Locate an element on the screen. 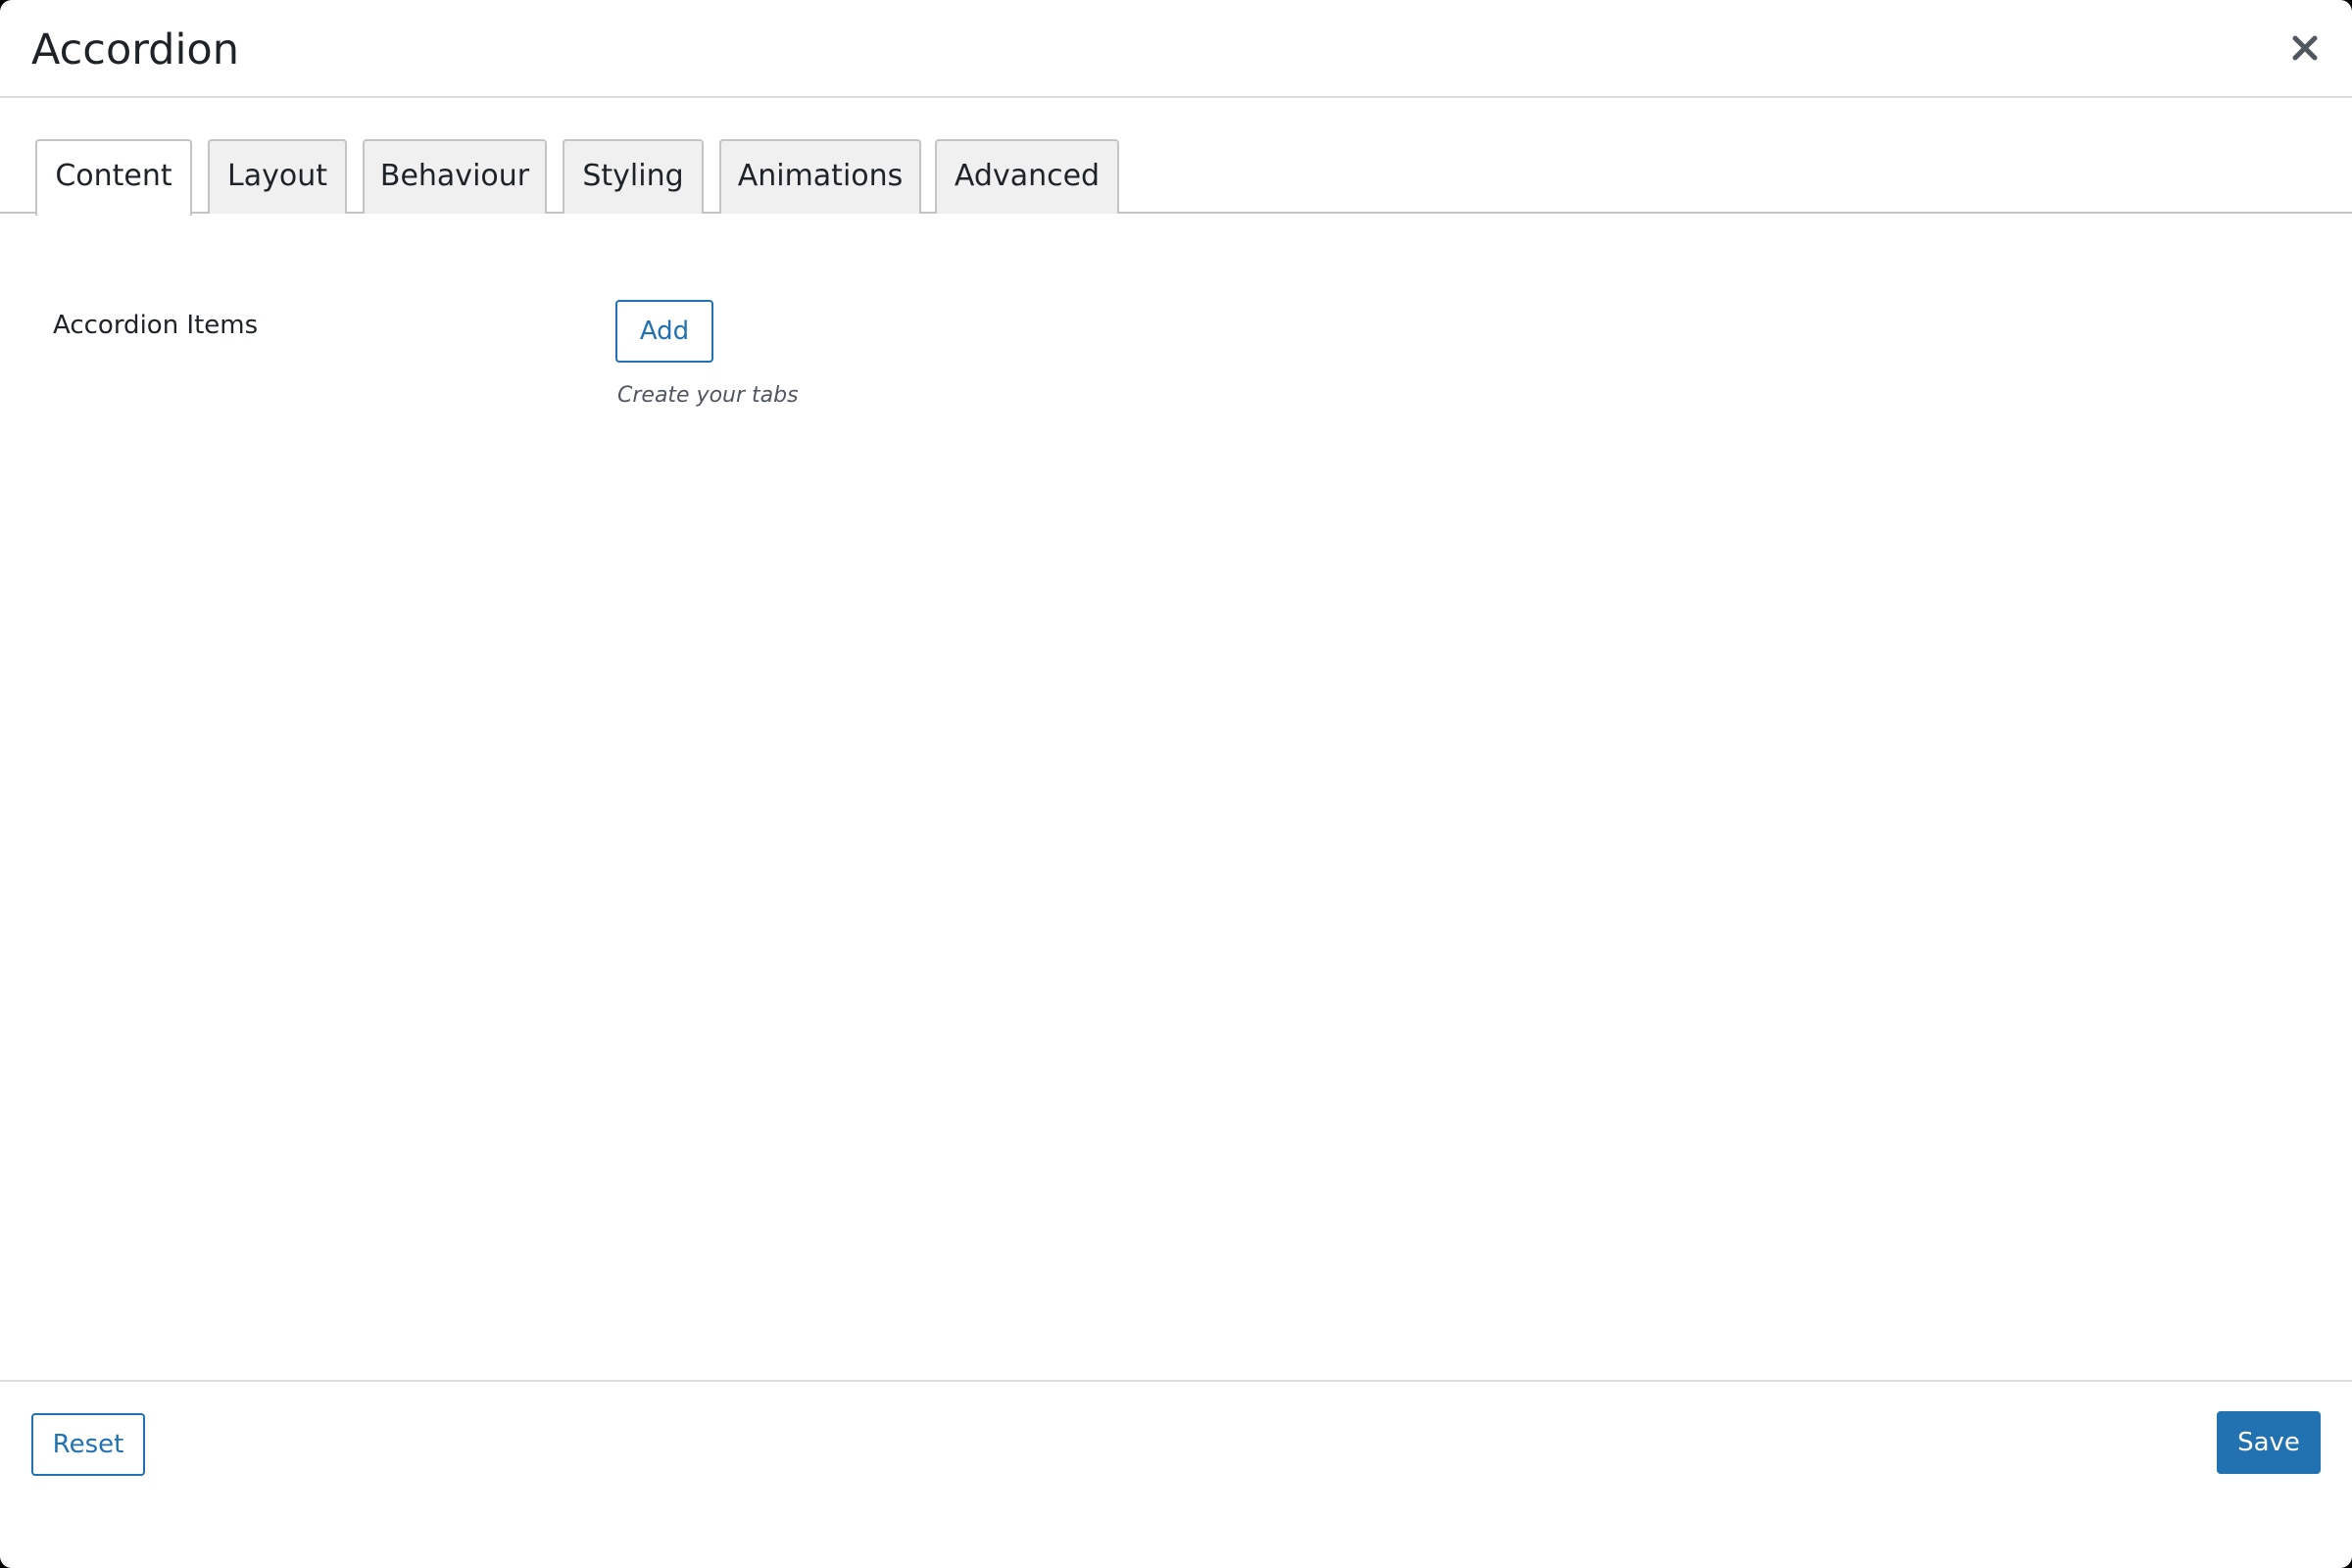 This screenshot has width=2352, height=1568. tab-behaviour: Behaviour is located at coordinates (455, 176).